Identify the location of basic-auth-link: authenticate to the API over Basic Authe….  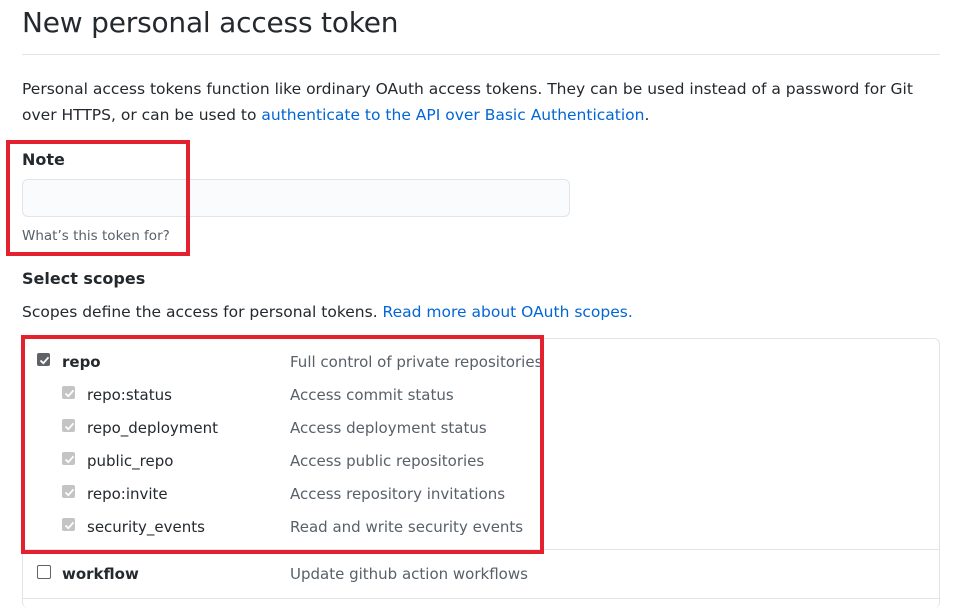
(452, 115).